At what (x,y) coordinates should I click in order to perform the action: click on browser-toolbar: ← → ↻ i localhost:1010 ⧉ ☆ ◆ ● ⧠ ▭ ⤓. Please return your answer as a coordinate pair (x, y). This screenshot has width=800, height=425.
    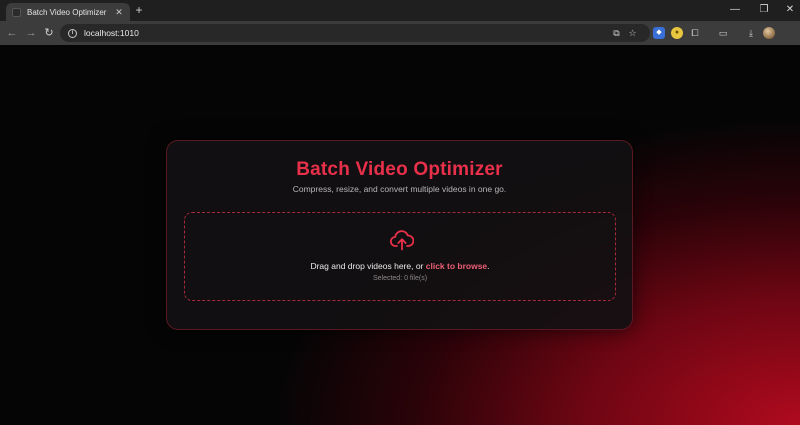
    Looking at the image, I should click on (400, 33).